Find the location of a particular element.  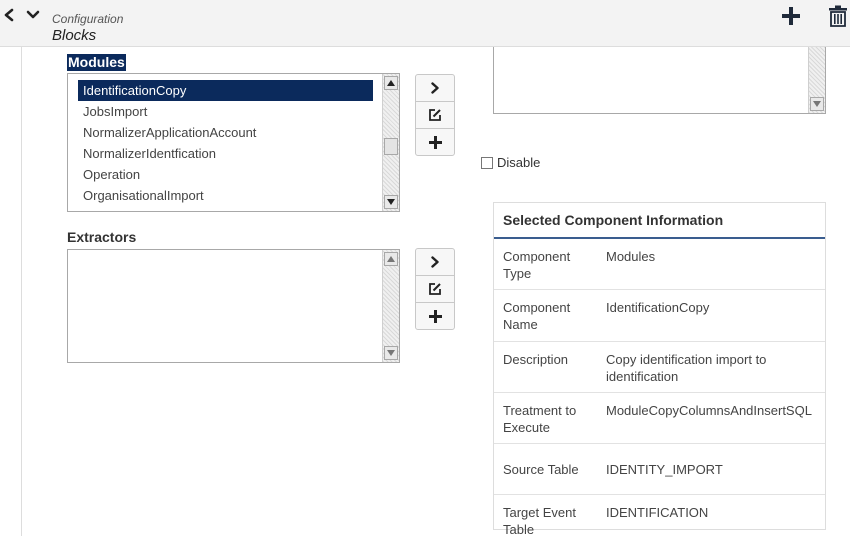

delete-block-button is located at coordinates (838, 16).